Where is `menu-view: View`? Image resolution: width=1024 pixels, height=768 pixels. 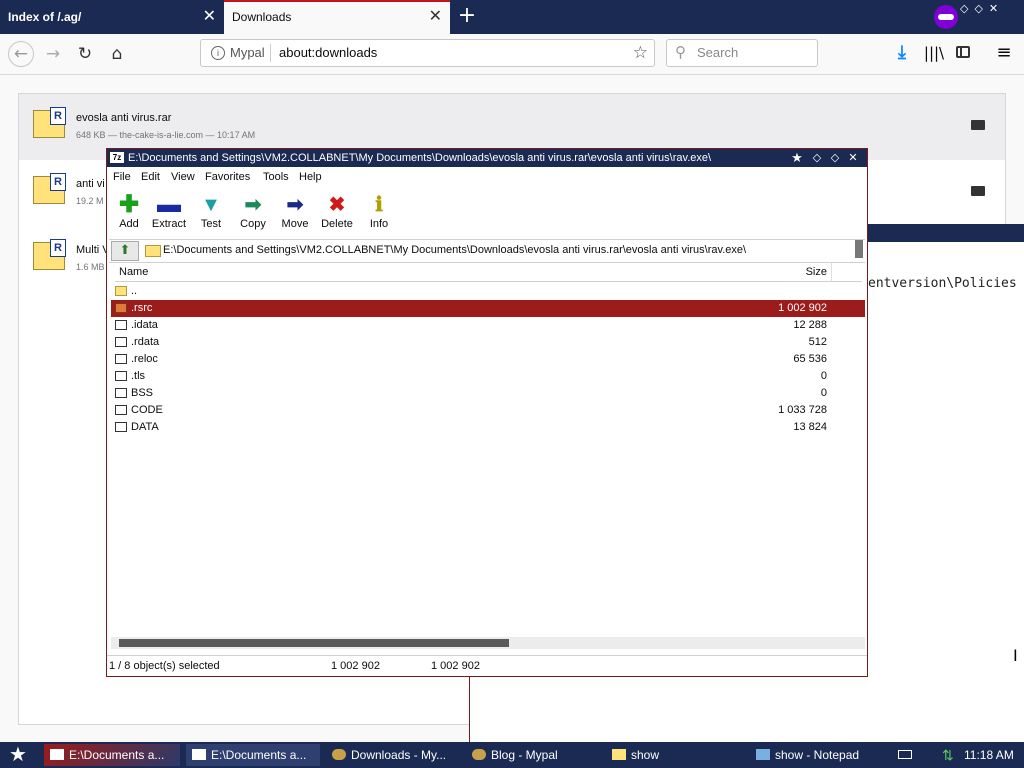
menu-view: View is located at coordinates (183, 177).